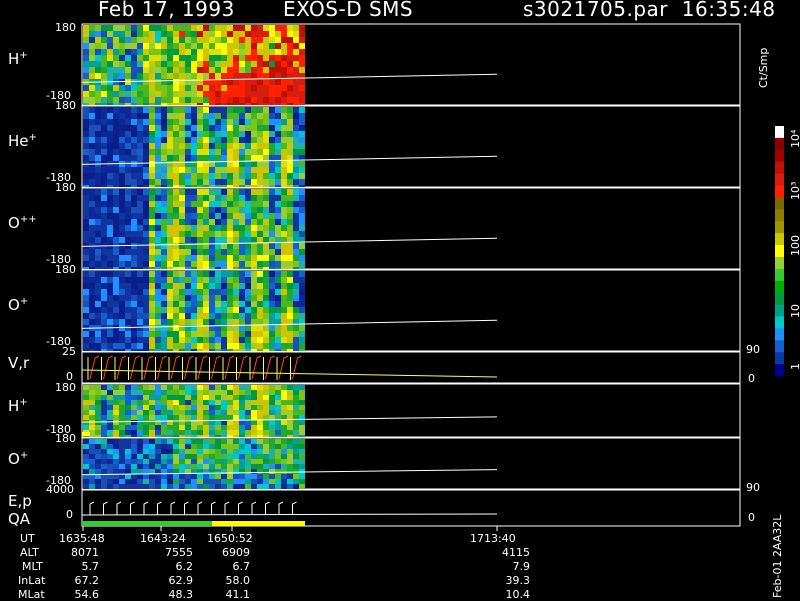  What do you see at coordinates (20, 501) in the screenshot?
I see `panel-label-ep: E,p` at bounding box center [20, 501].